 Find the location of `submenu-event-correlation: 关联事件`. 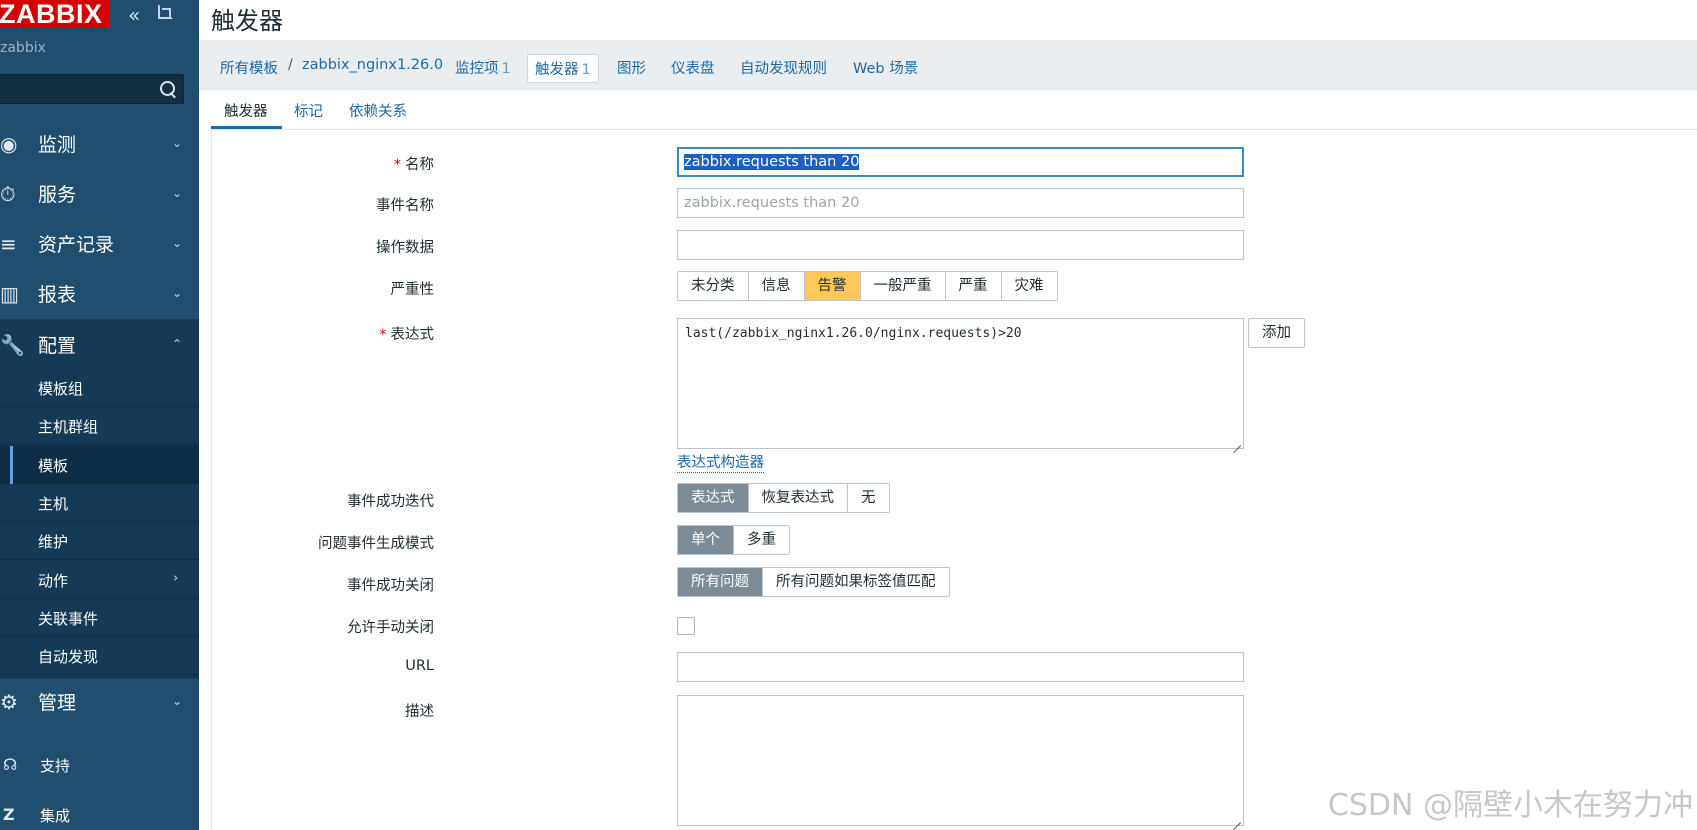

submenu-event-correlation: 关联事件 is located at coordinates (99, 618).